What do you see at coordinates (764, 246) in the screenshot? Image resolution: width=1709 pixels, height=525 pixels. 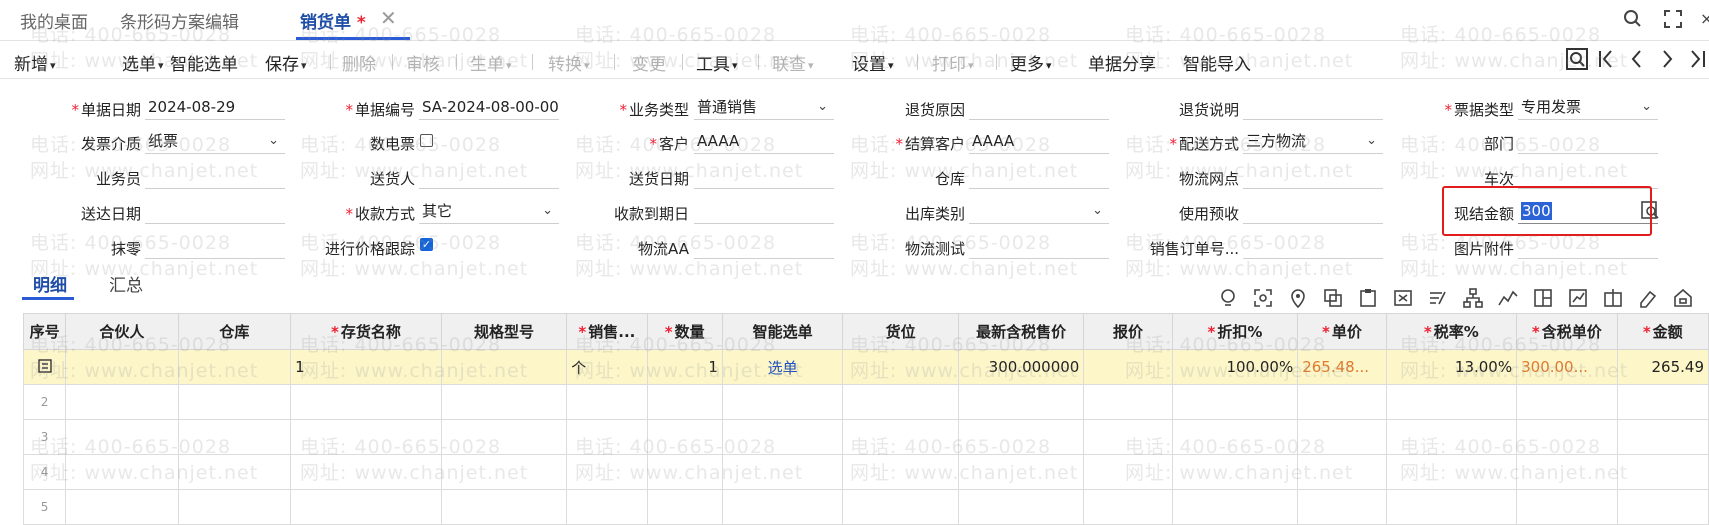 I see `logistics-aa-field` at bounding box center [764, 246].